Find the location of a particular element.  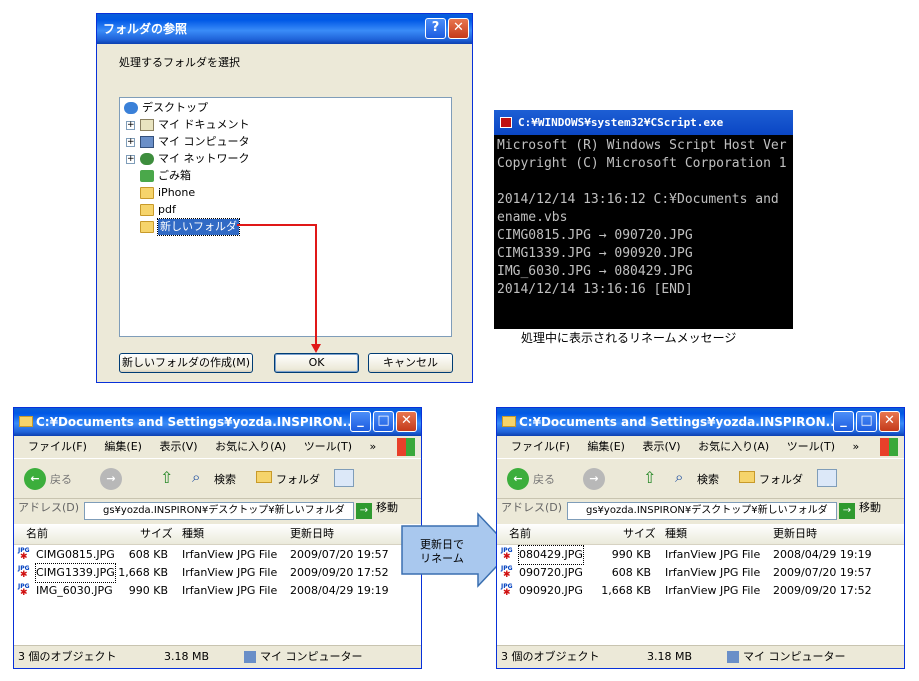

console-line: CIMG1339.JPG → 090920.JPG is located at coordinates (595, 253).